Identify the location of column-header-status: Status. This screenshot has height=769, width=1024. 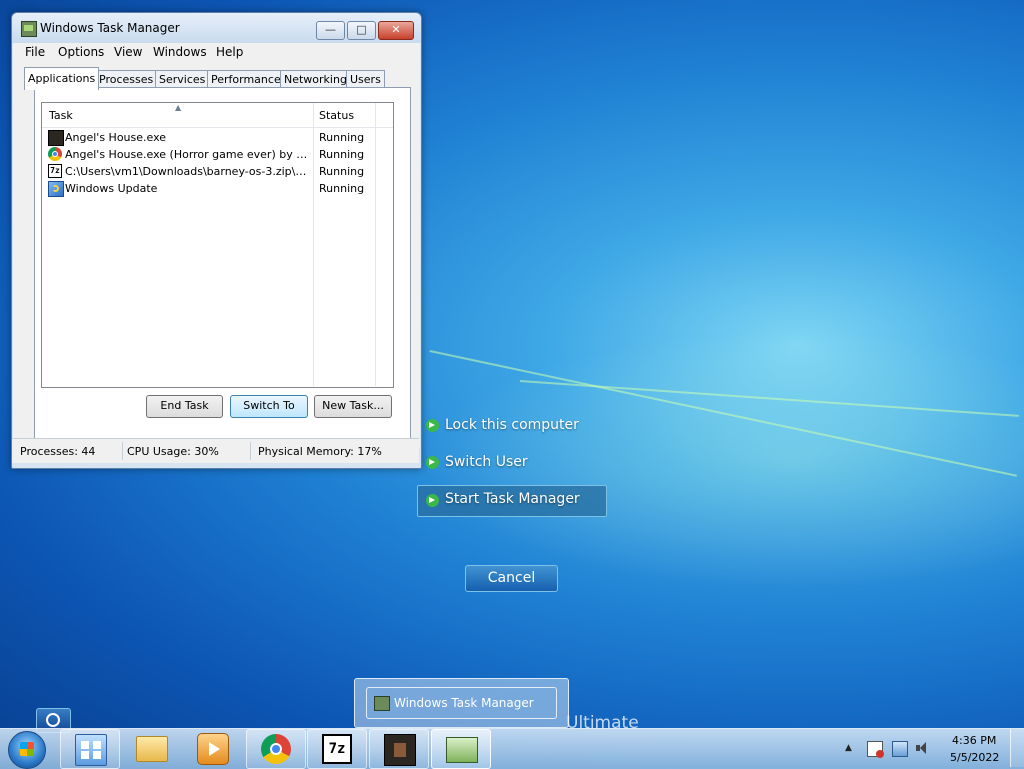
(336, 115).